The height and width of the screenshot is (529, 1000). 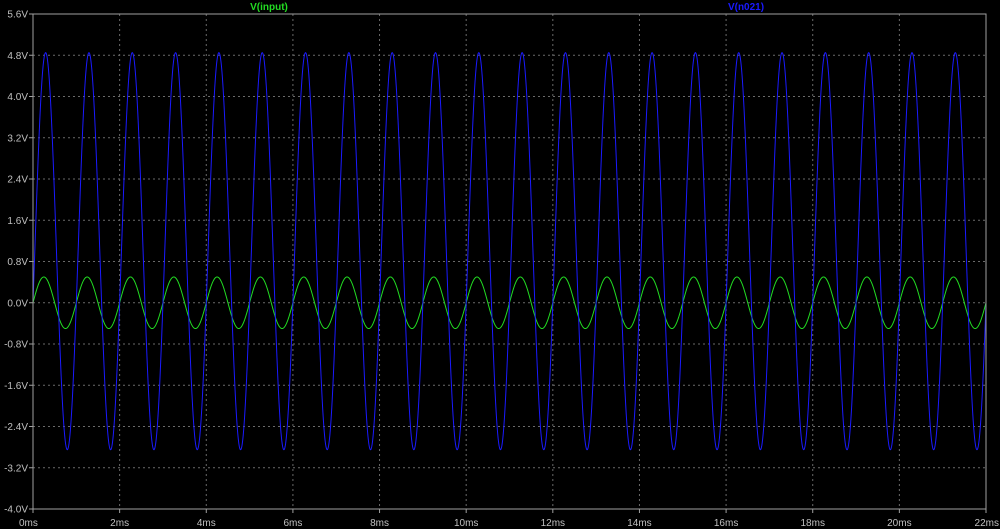 I want to click on y-tick-label: -1.6V, so click(x=16, y=386).